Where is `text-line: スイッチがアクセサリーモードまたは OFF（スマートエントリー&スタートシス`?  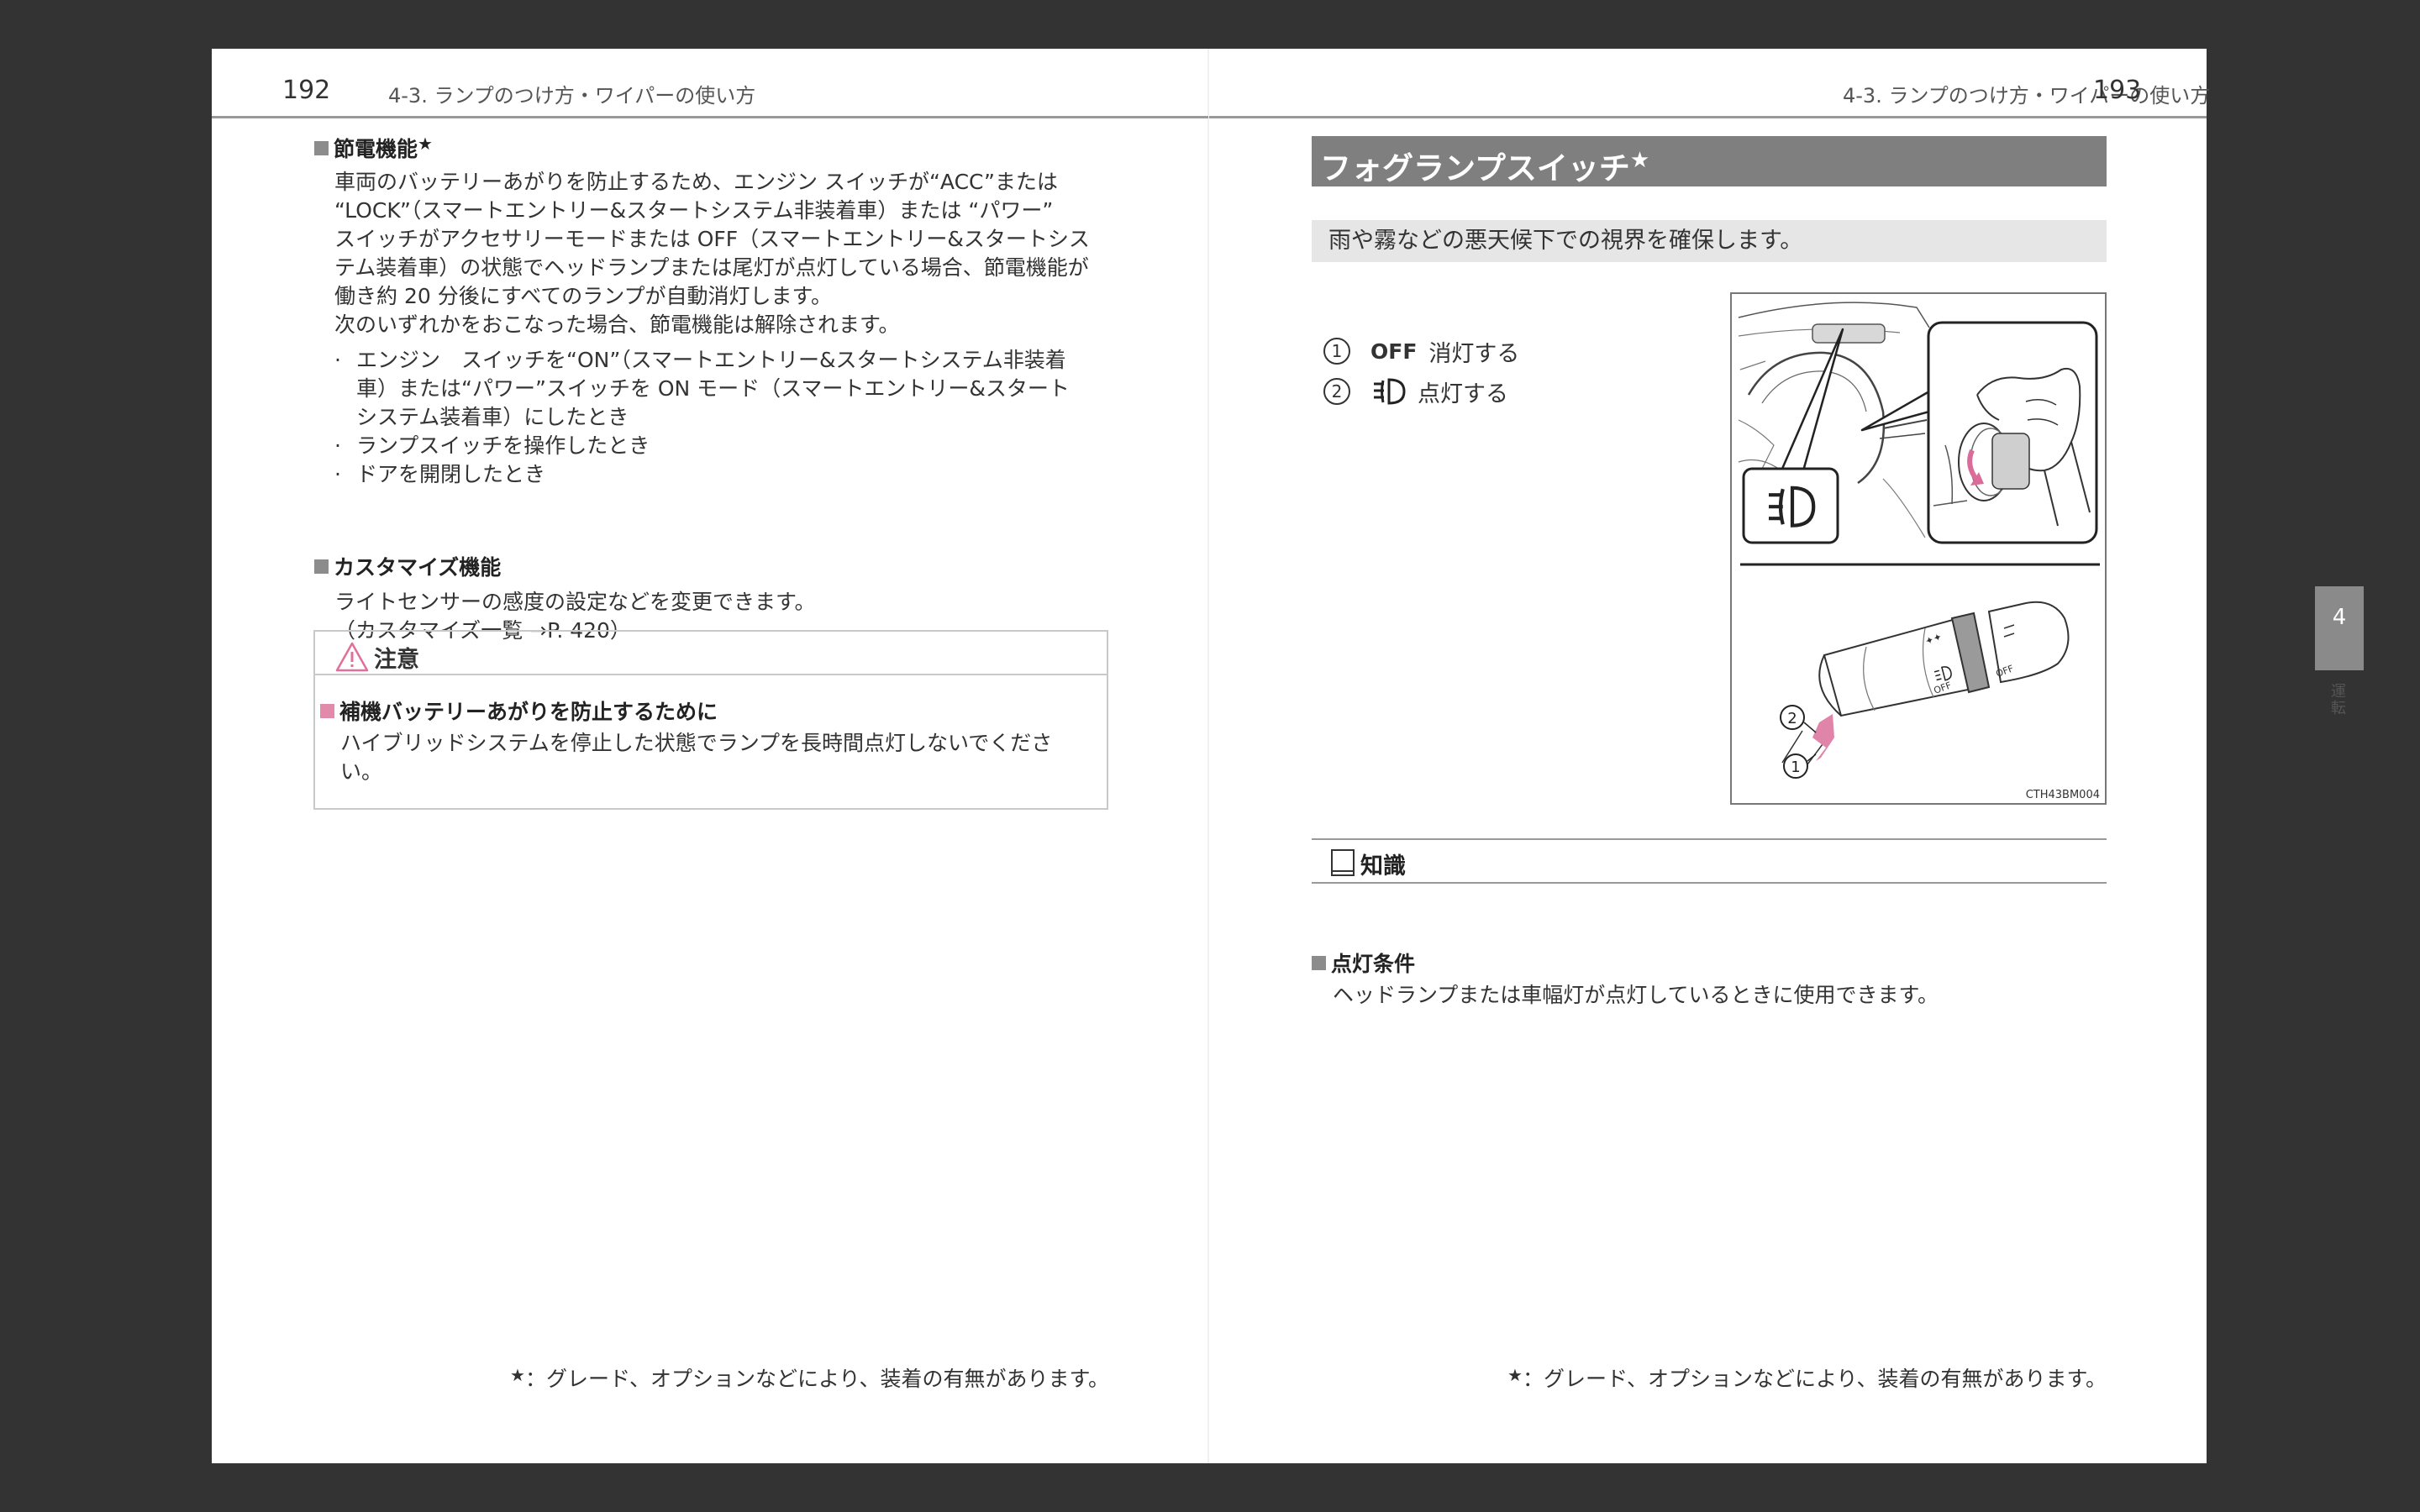 text-line: スイッチがアクセサリーモードまたは OFF（スマートエントリー&スタートシス is located at coordinates (712, 239).